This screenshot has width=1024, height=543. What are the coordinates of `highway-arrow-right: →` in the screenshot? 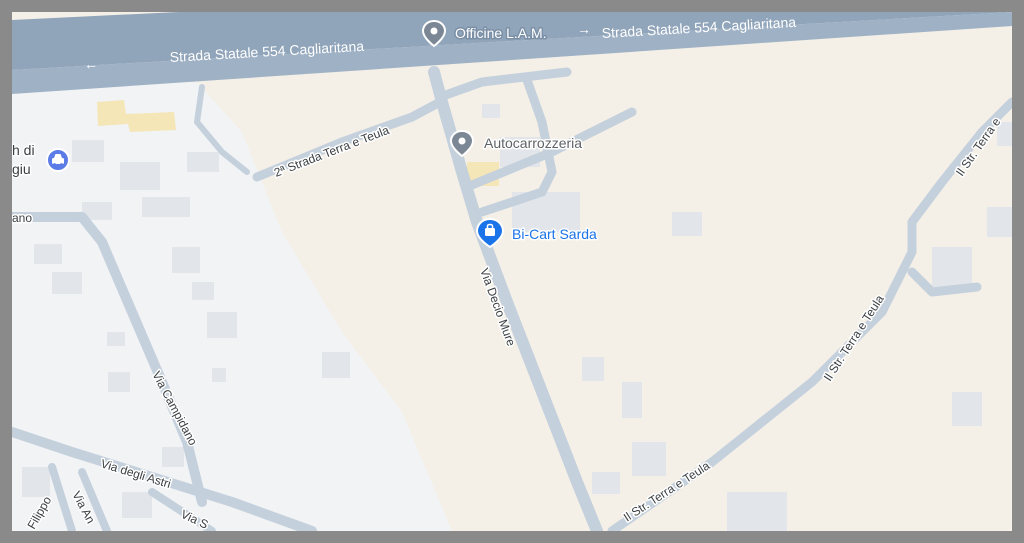 It's located at (584, 29).